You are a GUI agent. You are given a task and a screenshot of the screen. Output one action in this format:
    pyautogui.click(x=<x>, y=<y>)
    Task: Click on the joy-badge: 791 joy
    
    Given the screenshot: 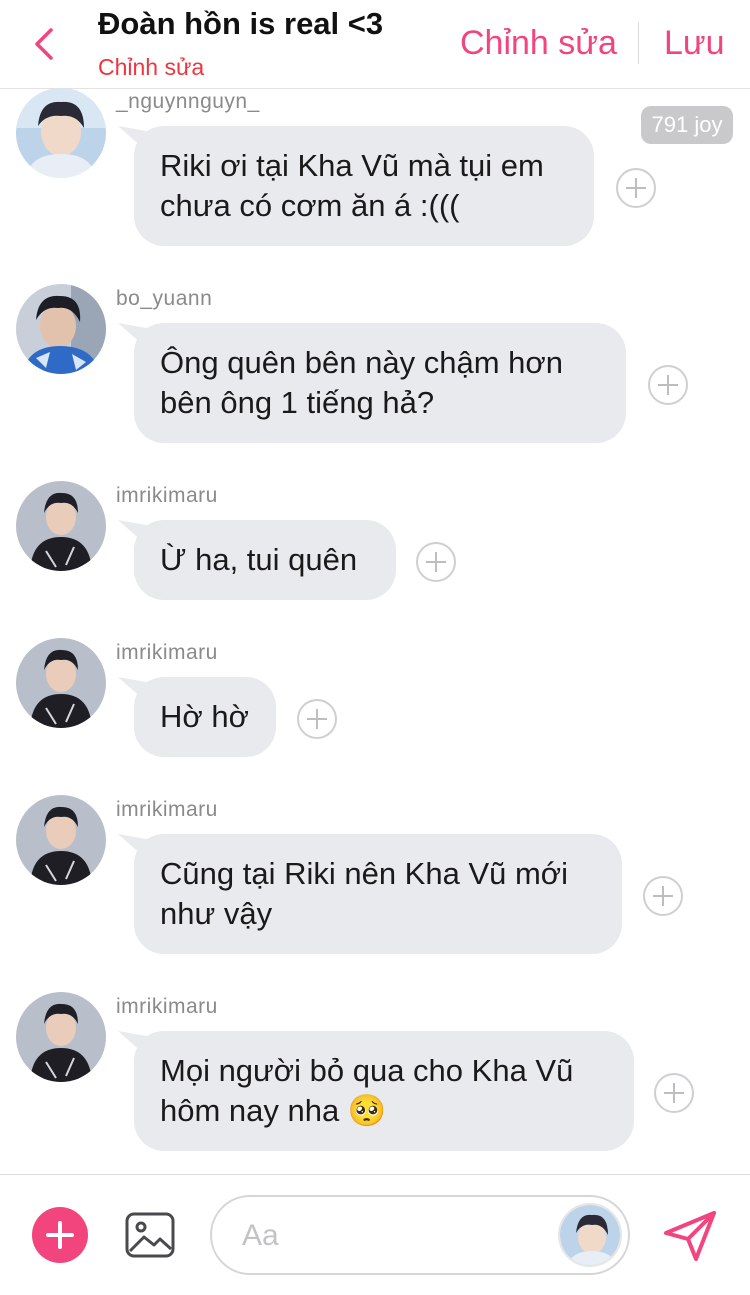 What is the action you would take?
    pyautogui.click(x=687, y=125)
    